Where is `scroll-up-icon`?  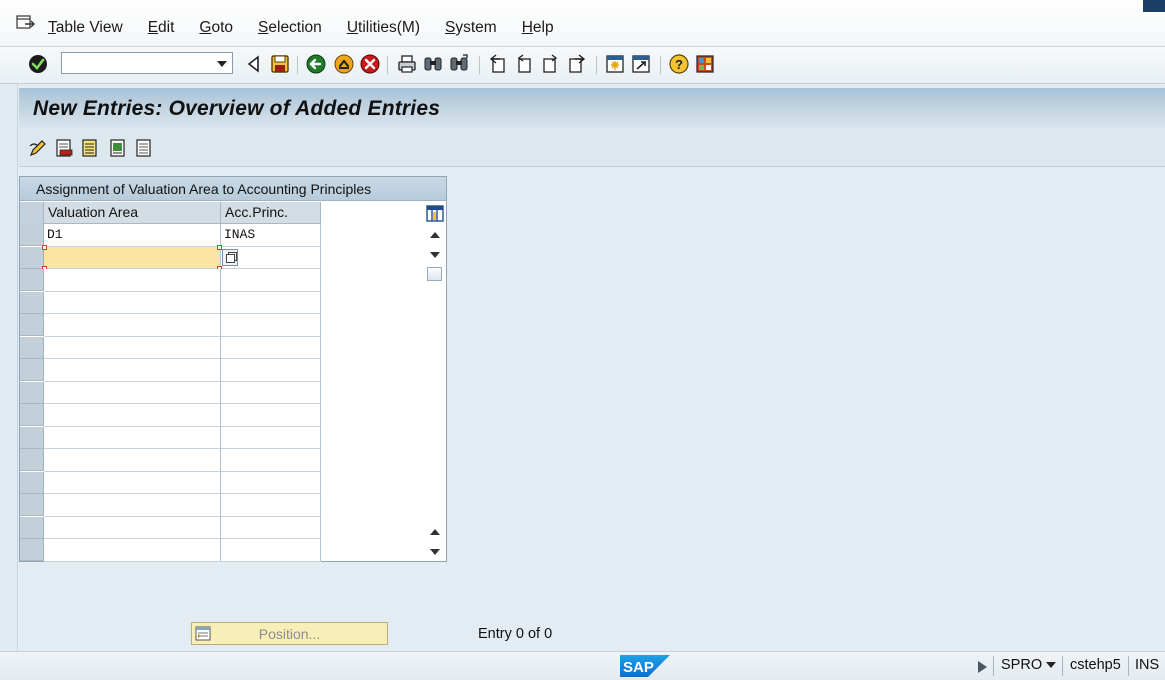
scroll-up-icon is located at coordinates (435, 235).